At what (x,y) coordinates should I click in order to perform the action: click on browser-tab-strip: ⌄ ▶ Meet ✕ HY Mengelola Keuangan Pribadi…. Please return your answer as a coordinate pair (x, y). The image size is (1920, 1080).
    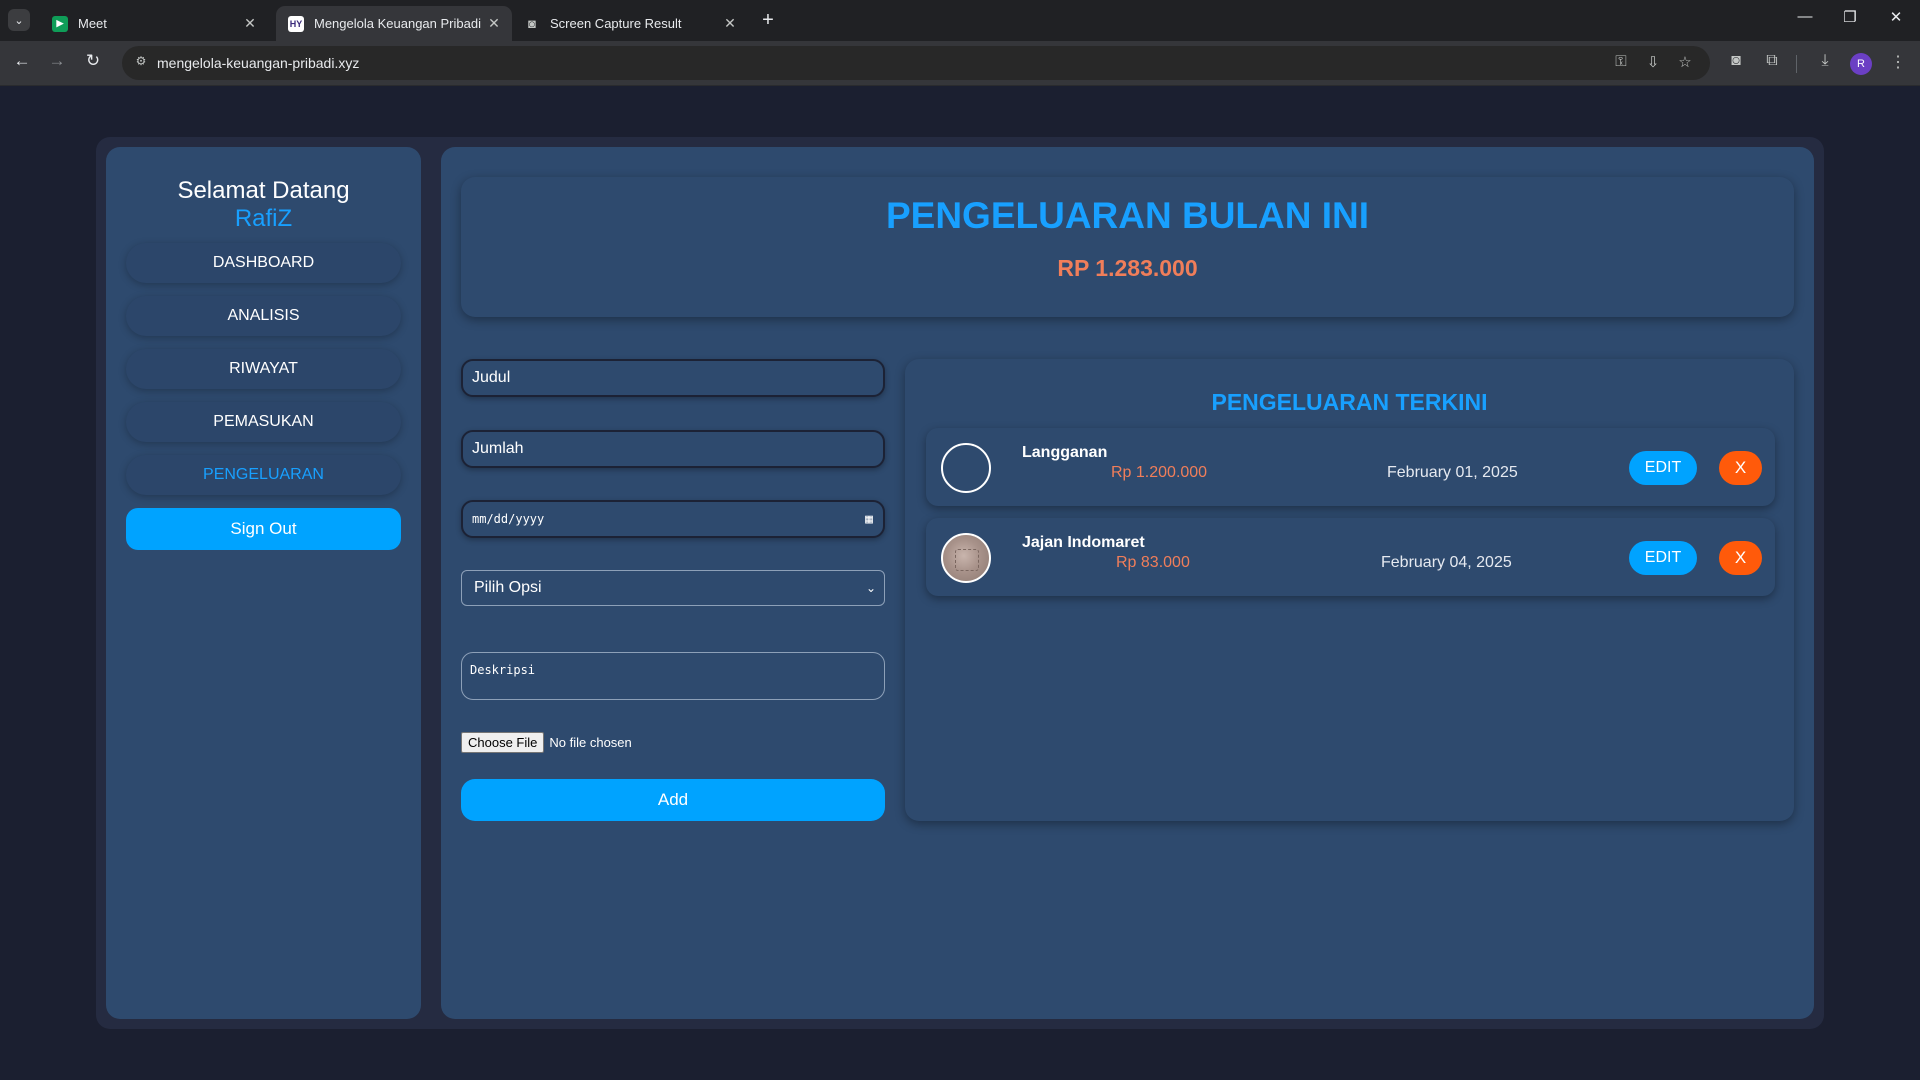
    Looking at the image, I should click on (960, 20).